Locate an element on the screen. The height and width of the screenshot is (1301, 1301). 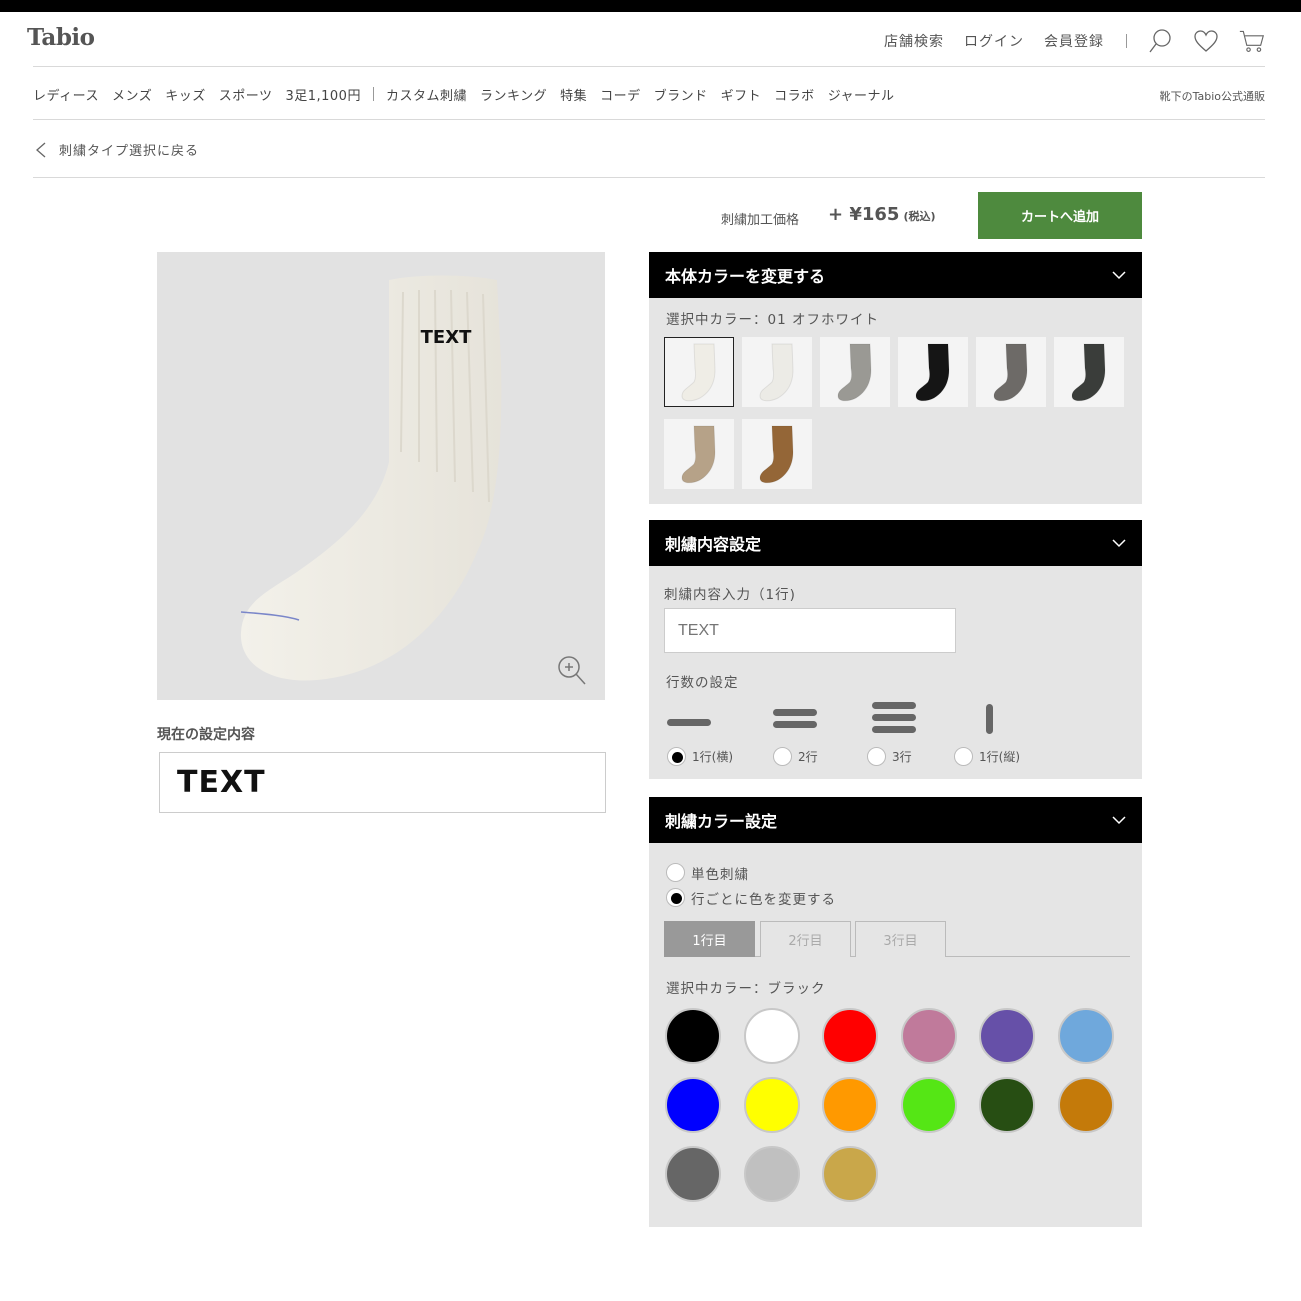
nav-item-custom-embroidery: カスタム刺繍 is located at coordinates (426, 94).